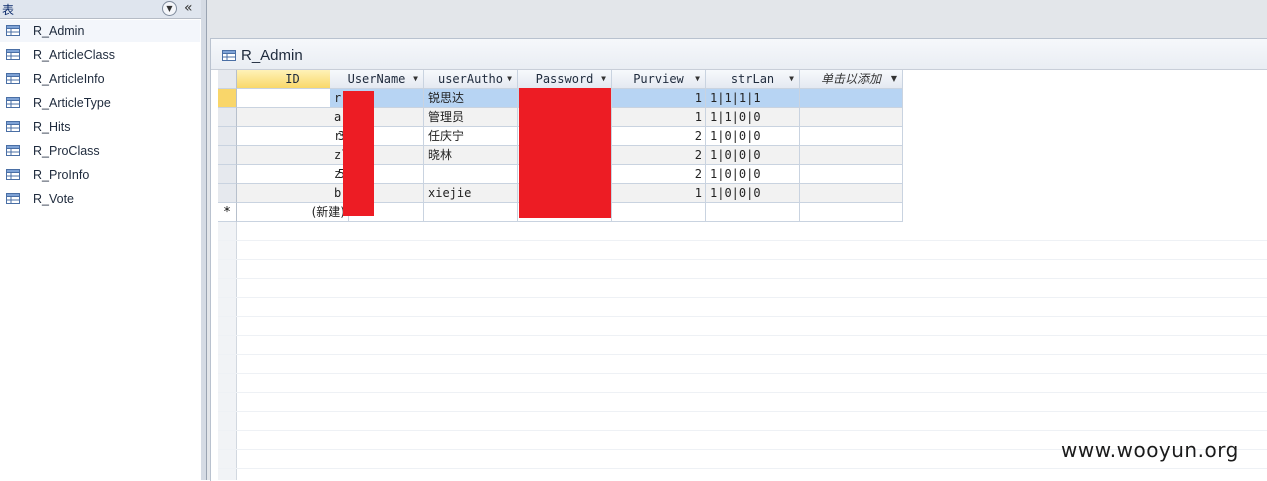 This screenshot has height=481, width=1267. Describe the element at coordinates (471, 136) in the screenshot. I see `table-cell: 任庆宁` at that location.